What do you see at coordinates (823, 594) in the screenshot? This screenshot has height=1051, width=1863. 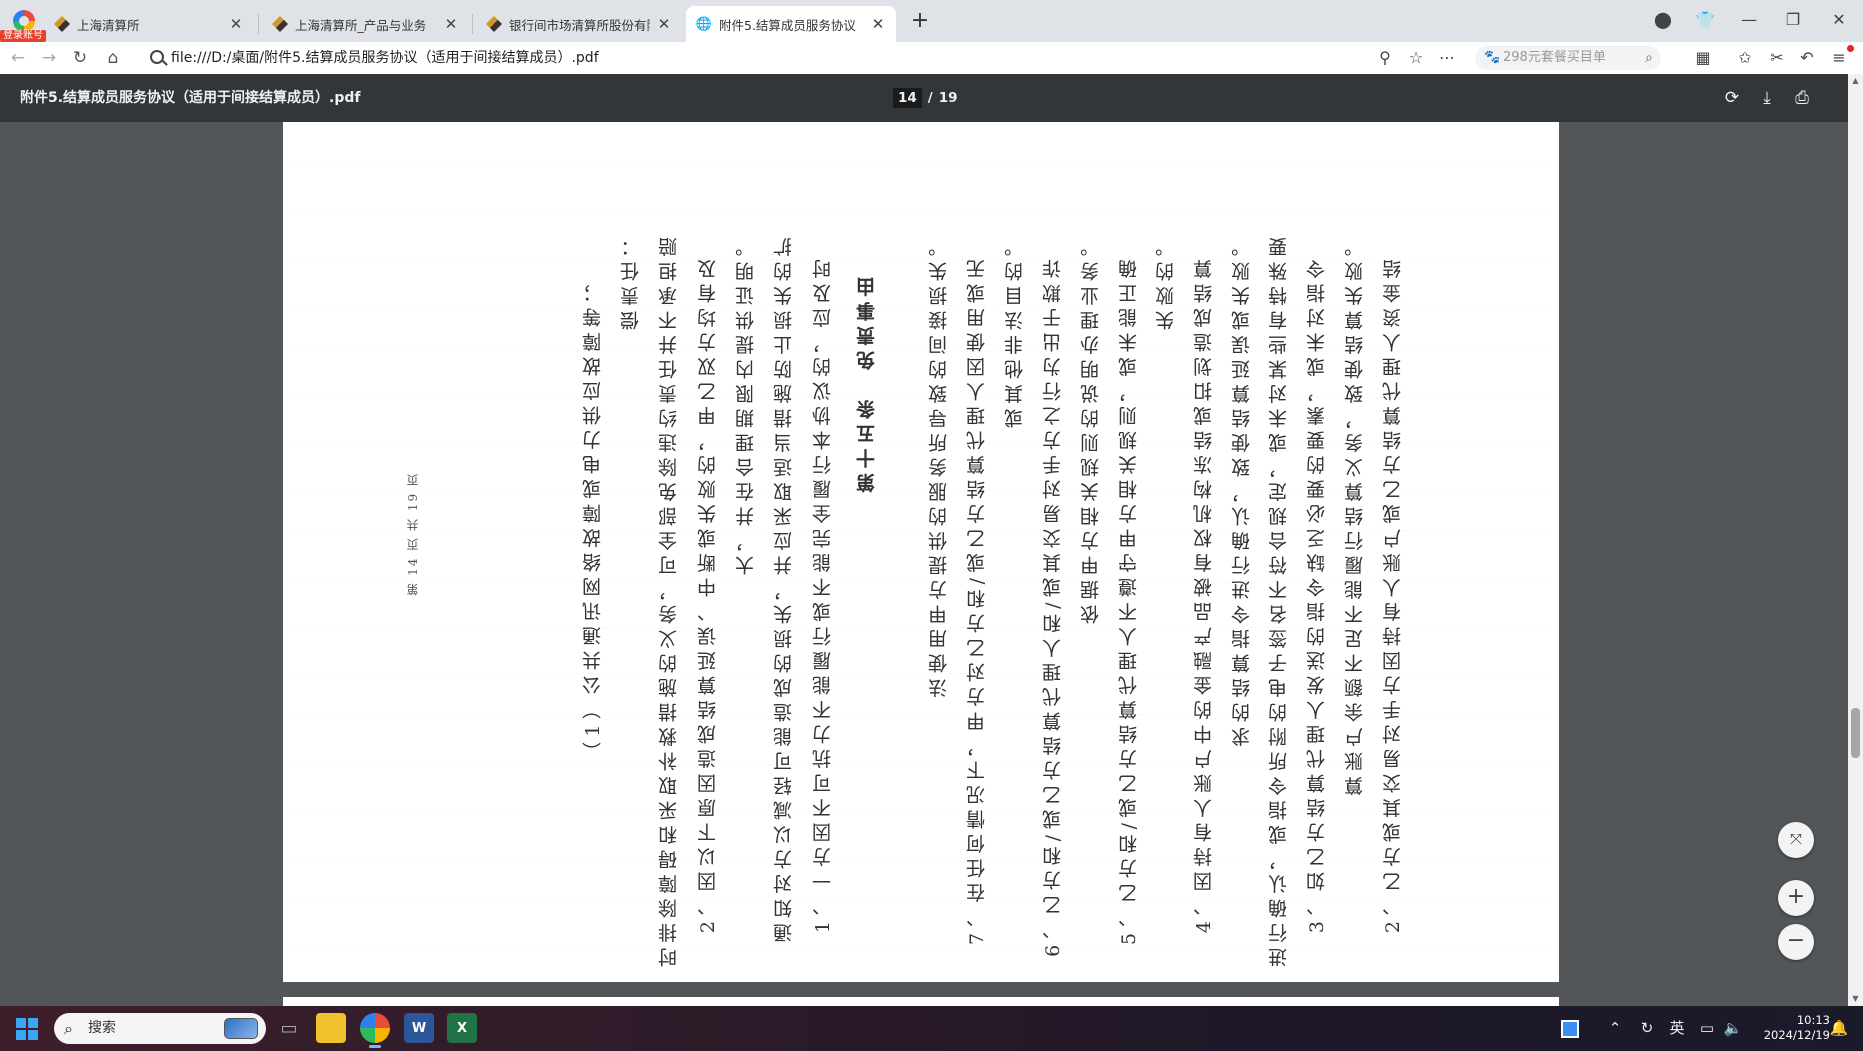 I see `text-column: 1、一方因不可抗力不能履行或不能完全履行本协议的，应及时` at bounding box center [823, 594].